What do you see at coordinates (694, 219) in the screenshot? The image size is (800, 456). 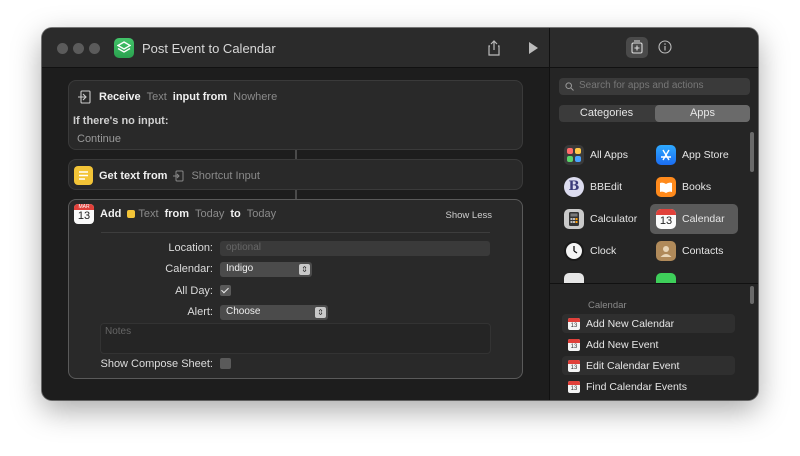 I see `app-item-calendar: 13 Calendar` at bounding box center [694, 219].